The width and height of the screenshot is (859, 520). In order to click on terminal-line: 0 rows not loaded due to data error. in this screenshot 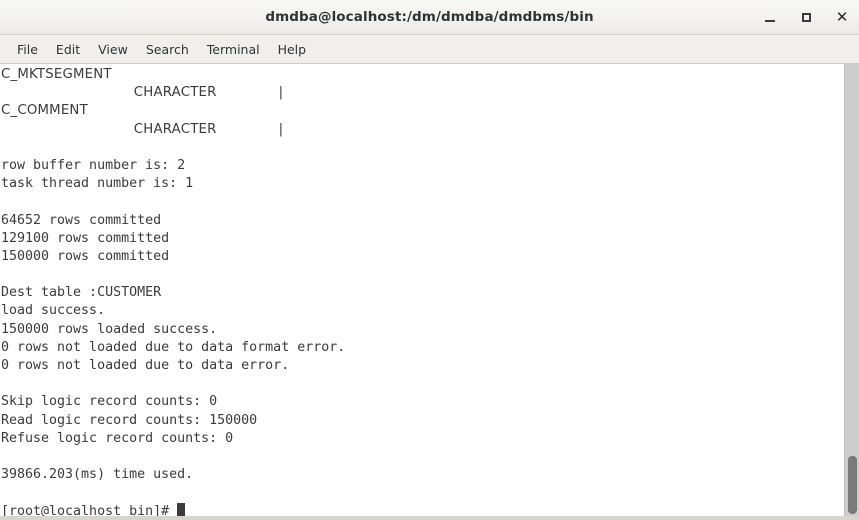, I will do `click(145, 365)`.